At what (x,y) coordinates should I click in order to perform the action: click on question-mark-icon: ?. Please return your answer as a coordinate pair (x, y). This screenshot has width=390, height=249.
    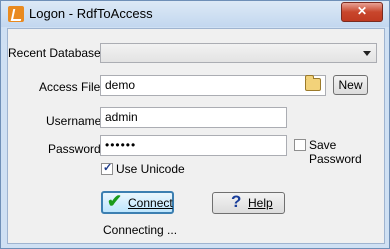
    Looking at the image, I should click on (236, 201).